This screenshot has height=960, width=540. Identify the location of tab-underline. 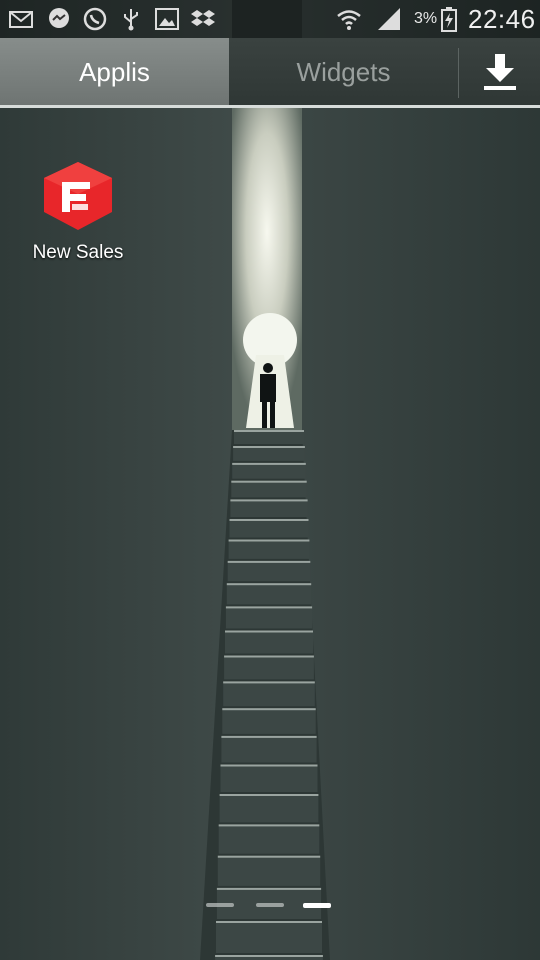
(270, 106).